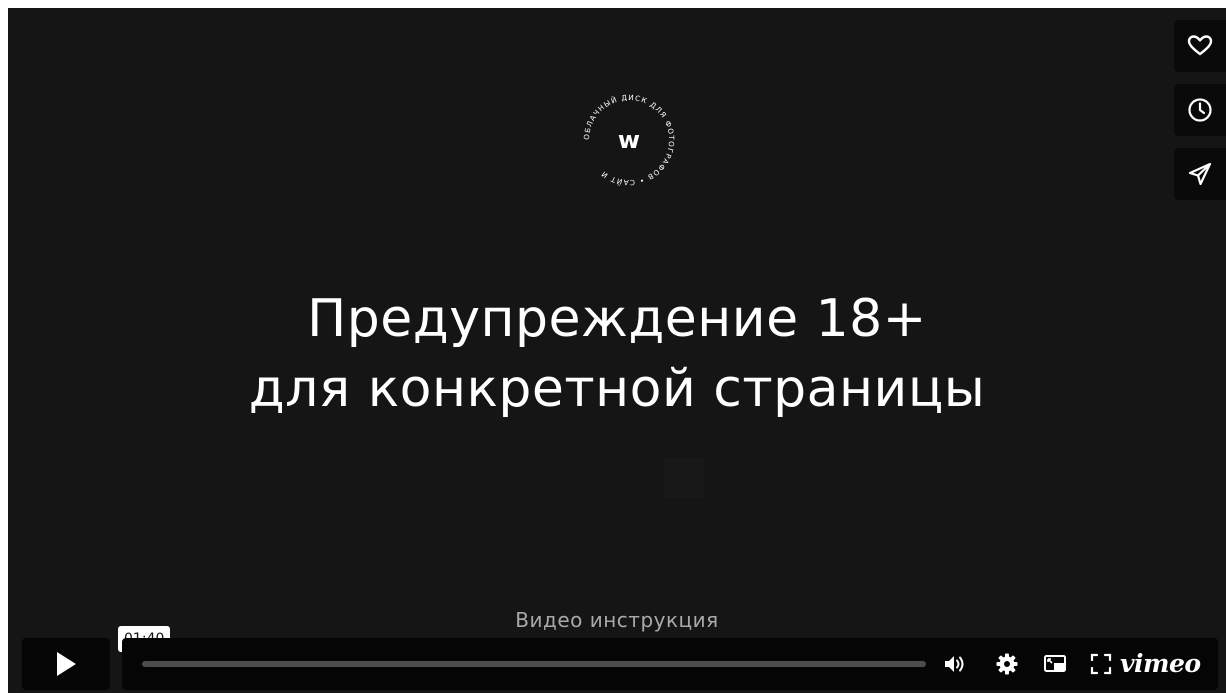 The height and width of the screenshot is (693, 1226). I want to click on send-icon, so click(1200, 174).